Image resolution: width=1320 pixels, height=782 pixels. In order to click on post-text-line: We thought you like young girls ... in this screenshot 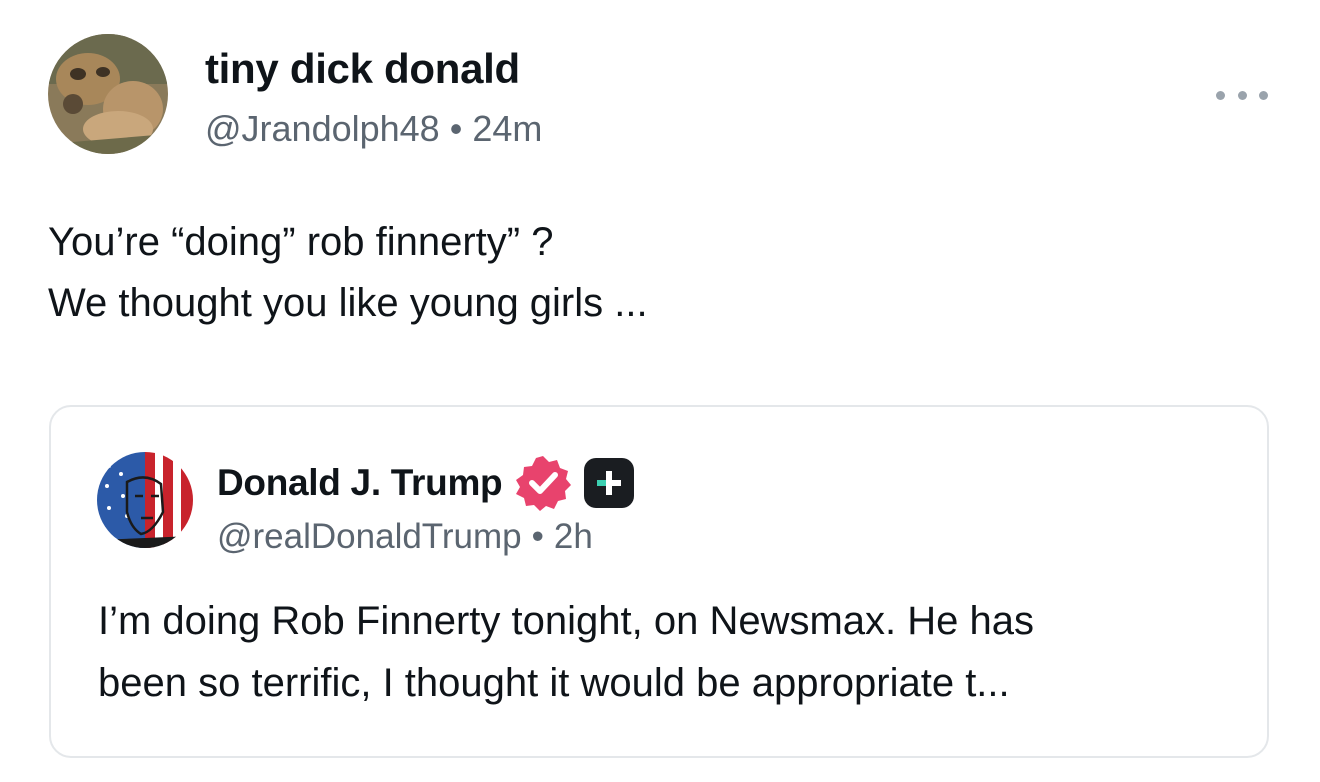, I will do `click(348, 303)`.